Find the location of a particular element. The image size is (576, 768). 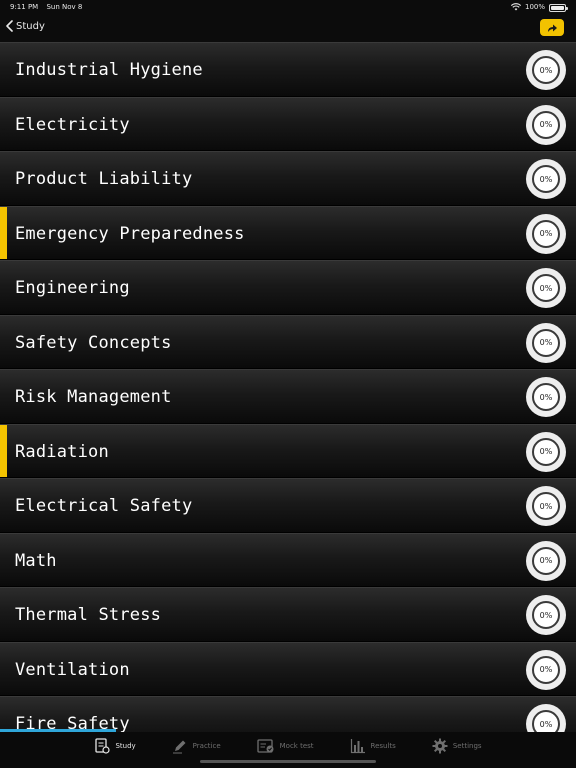

topic-row: Ventilation 0% is located at coordinates (288, 668).